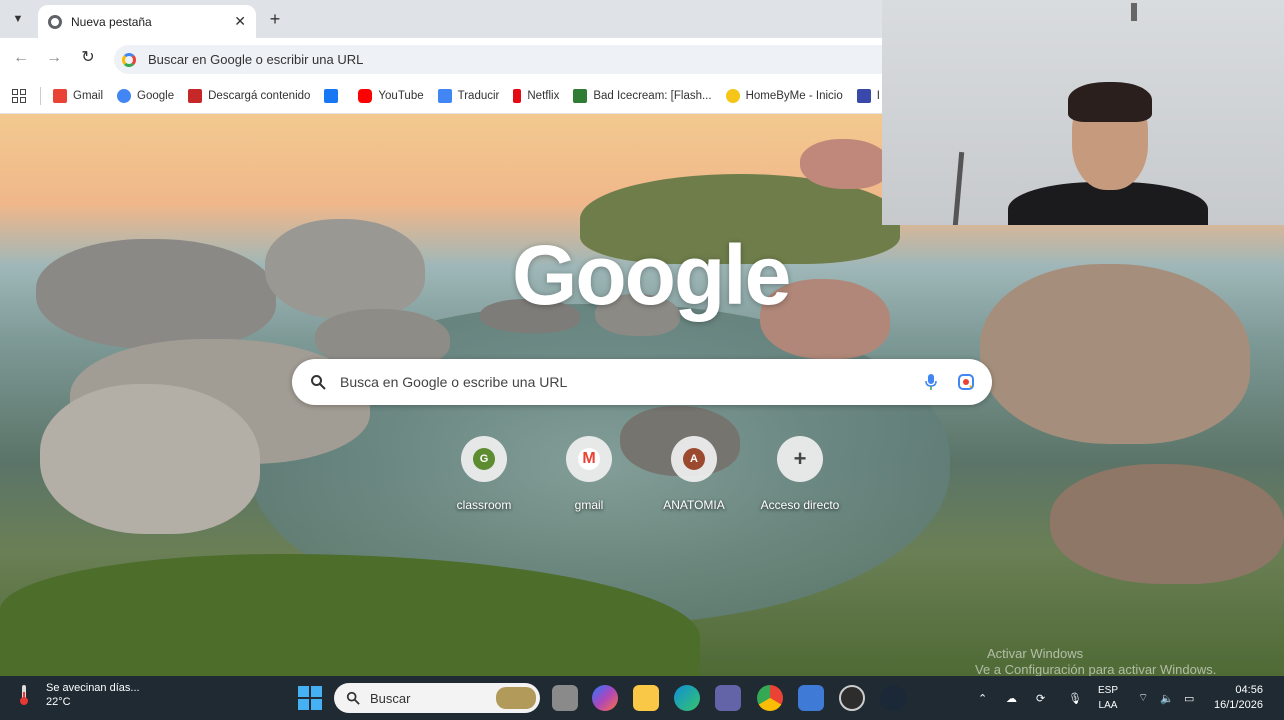 The width and height of the screenshot is (1284, 720). What do you see at coordinates (966, 382) in the screenshot?
I see `google-lens-icon` at bounding box center [966, 382].